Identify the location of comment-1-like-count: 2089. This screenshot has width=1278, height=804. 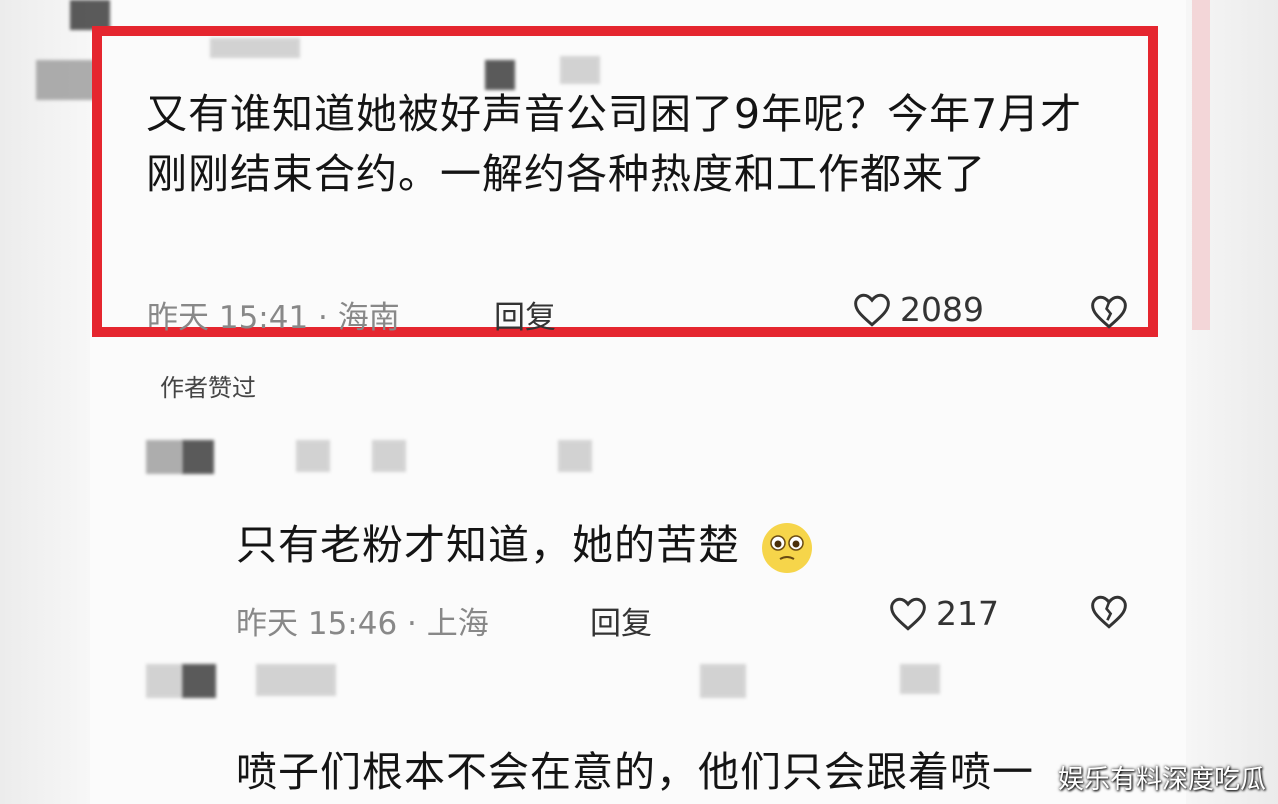
(942, 309).